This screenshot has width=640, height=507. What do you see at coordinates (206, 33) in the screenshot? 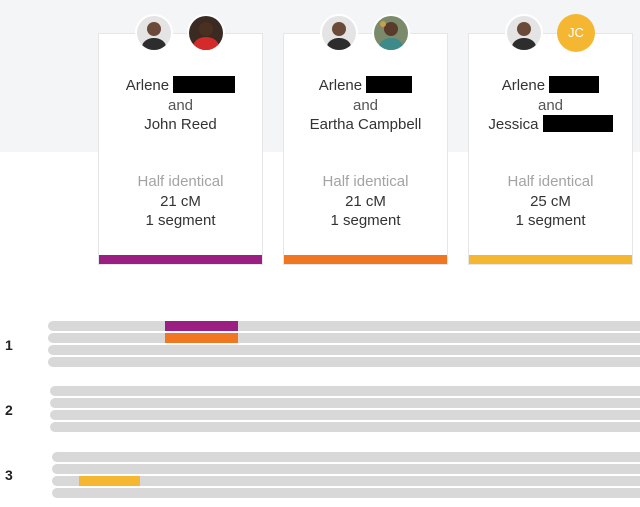
I see `avatar-john-reed` at bounding box center [206, 33].